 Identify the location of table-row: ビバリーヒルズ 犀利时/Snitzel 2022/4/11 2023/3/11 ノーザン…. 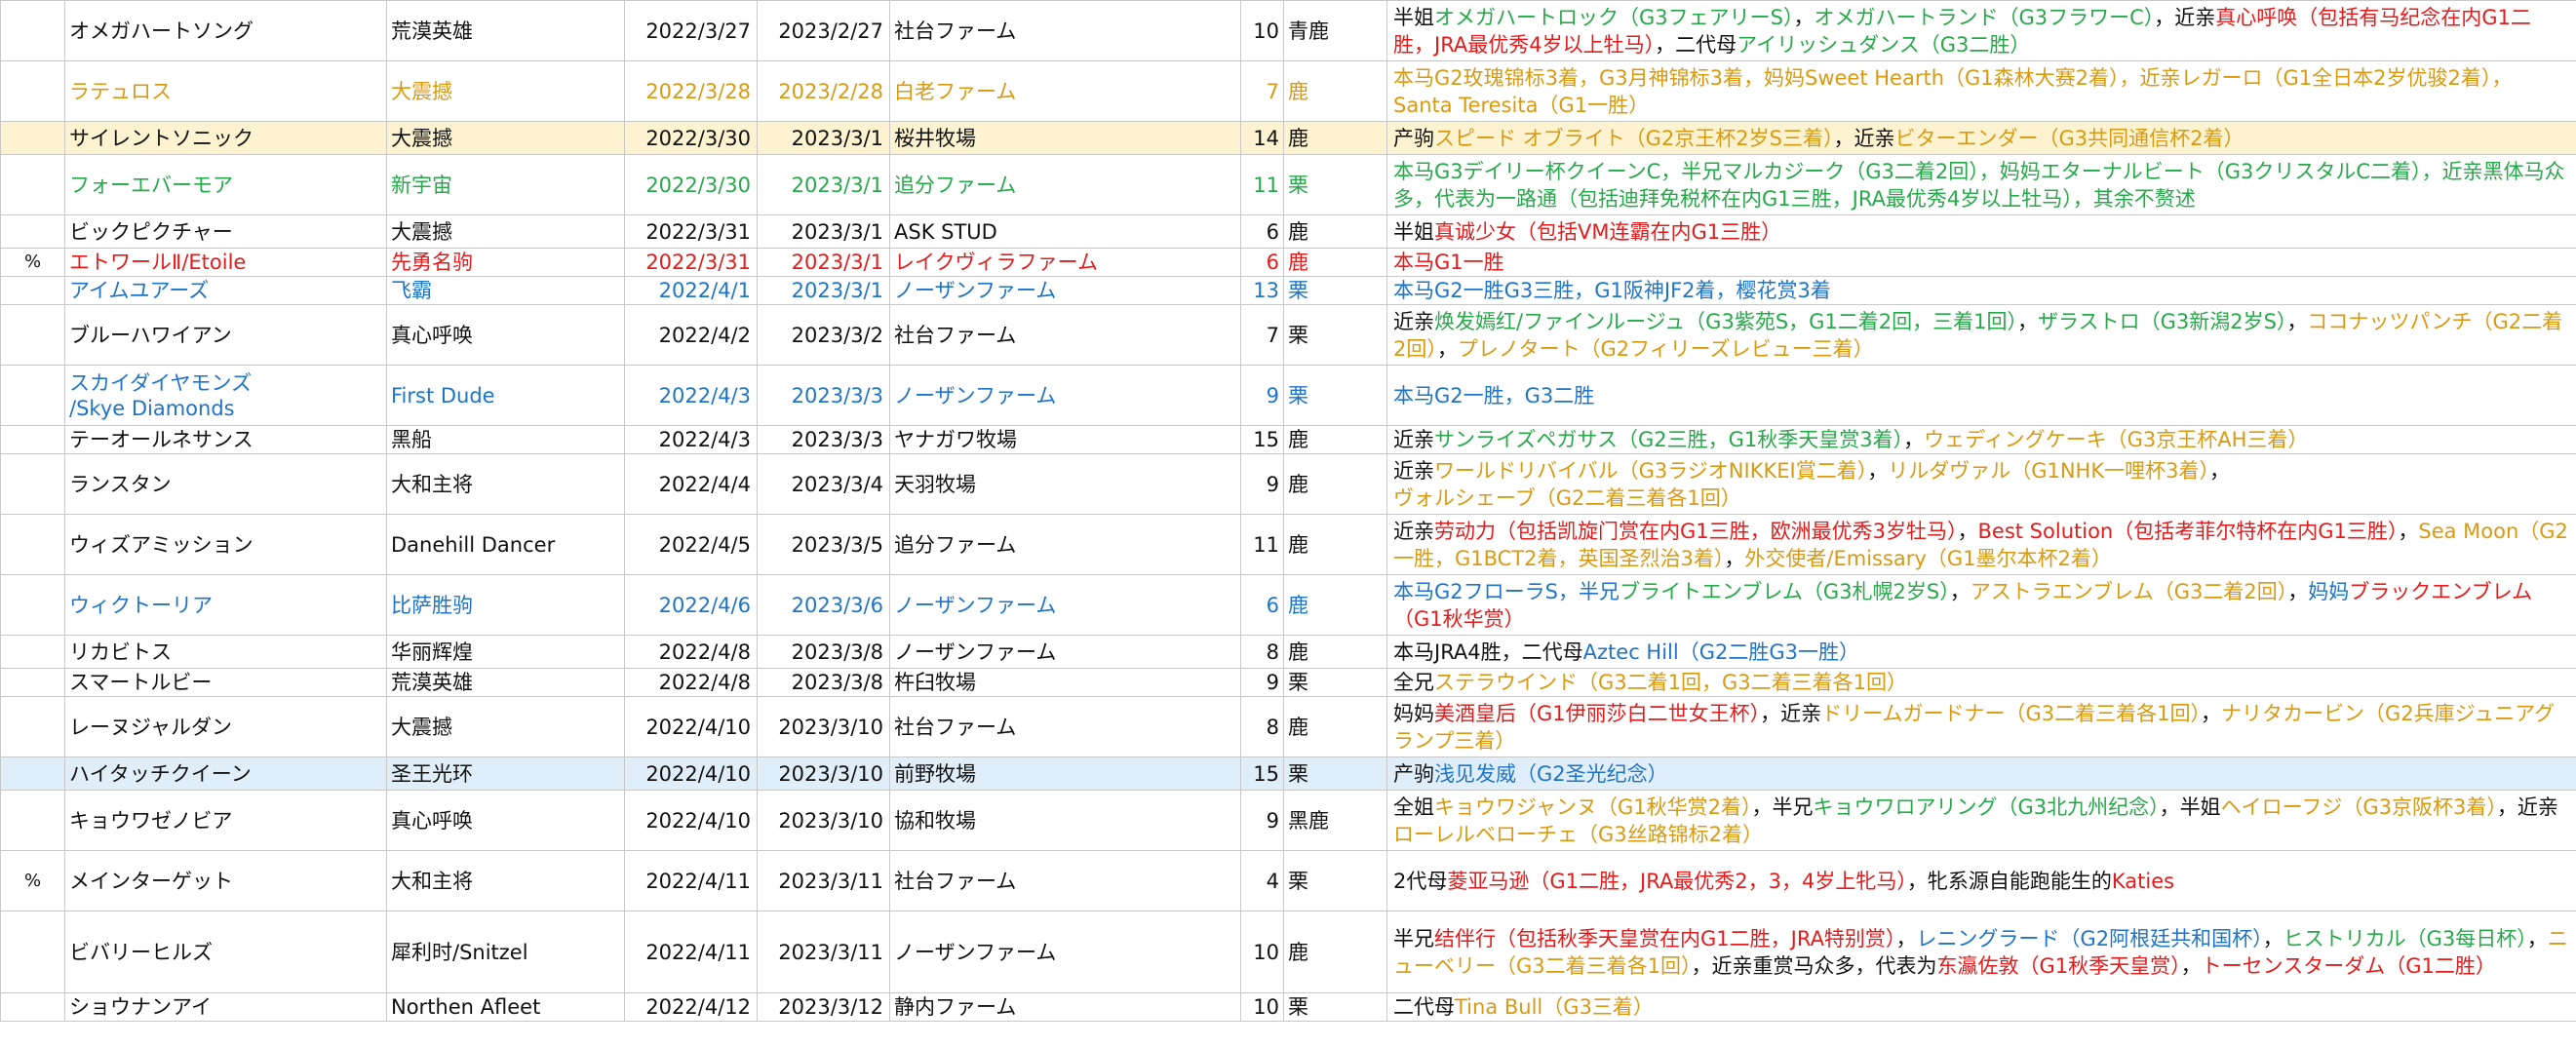
(1288, 952).